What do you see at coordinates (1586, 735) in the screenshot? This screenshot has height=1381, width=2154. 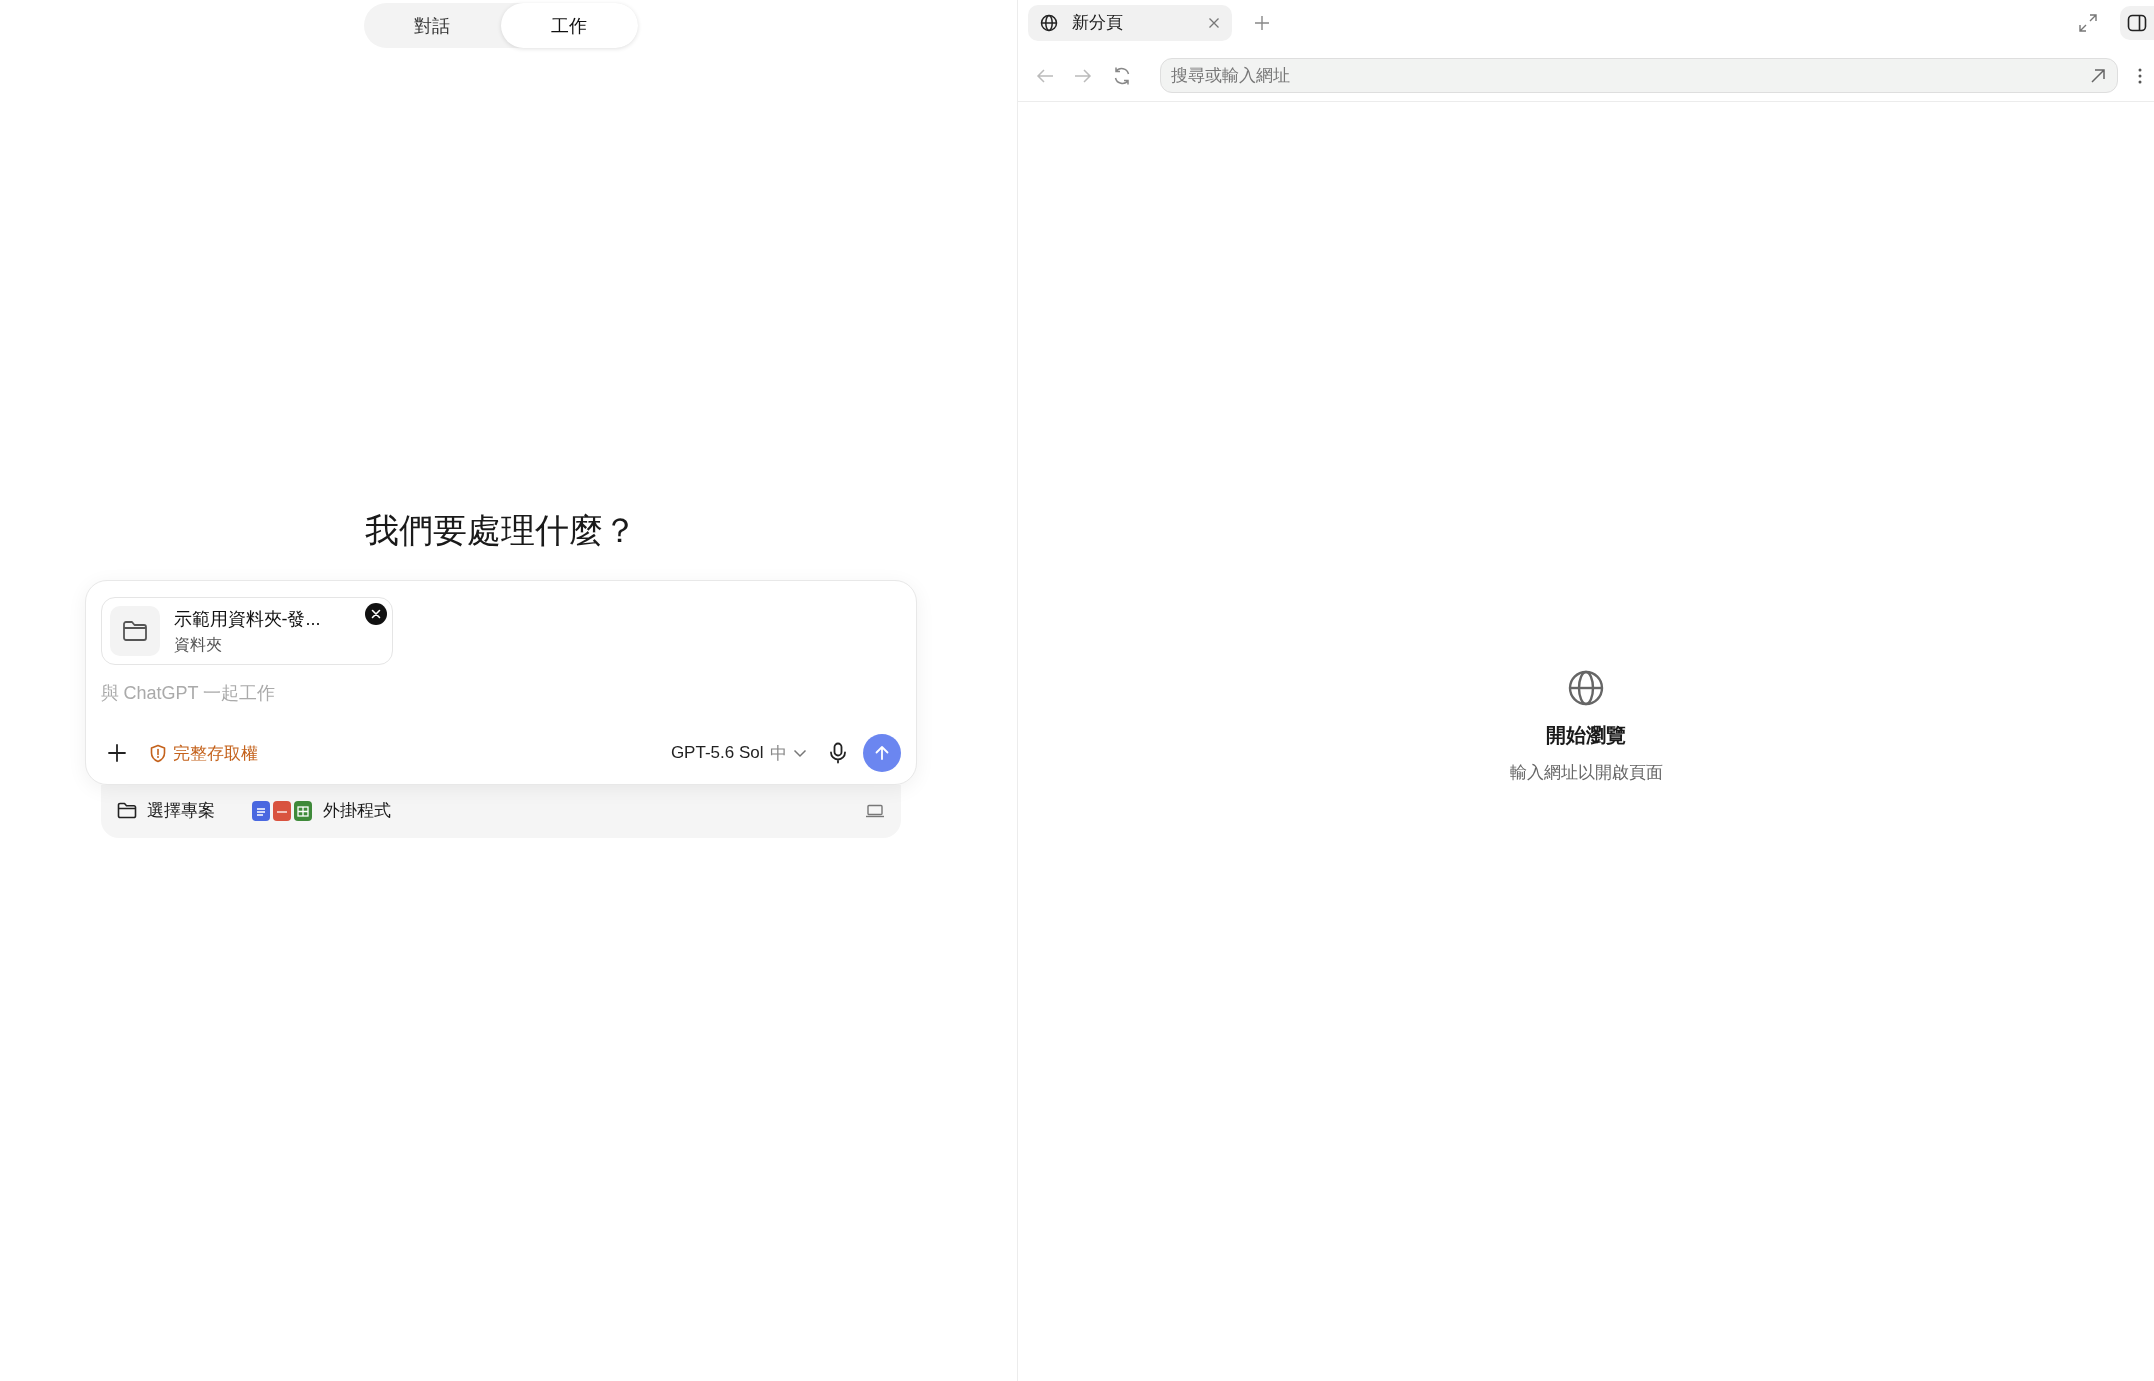 I see `empty-title: 開始瀏覽` at bounding box center [1586, 735].